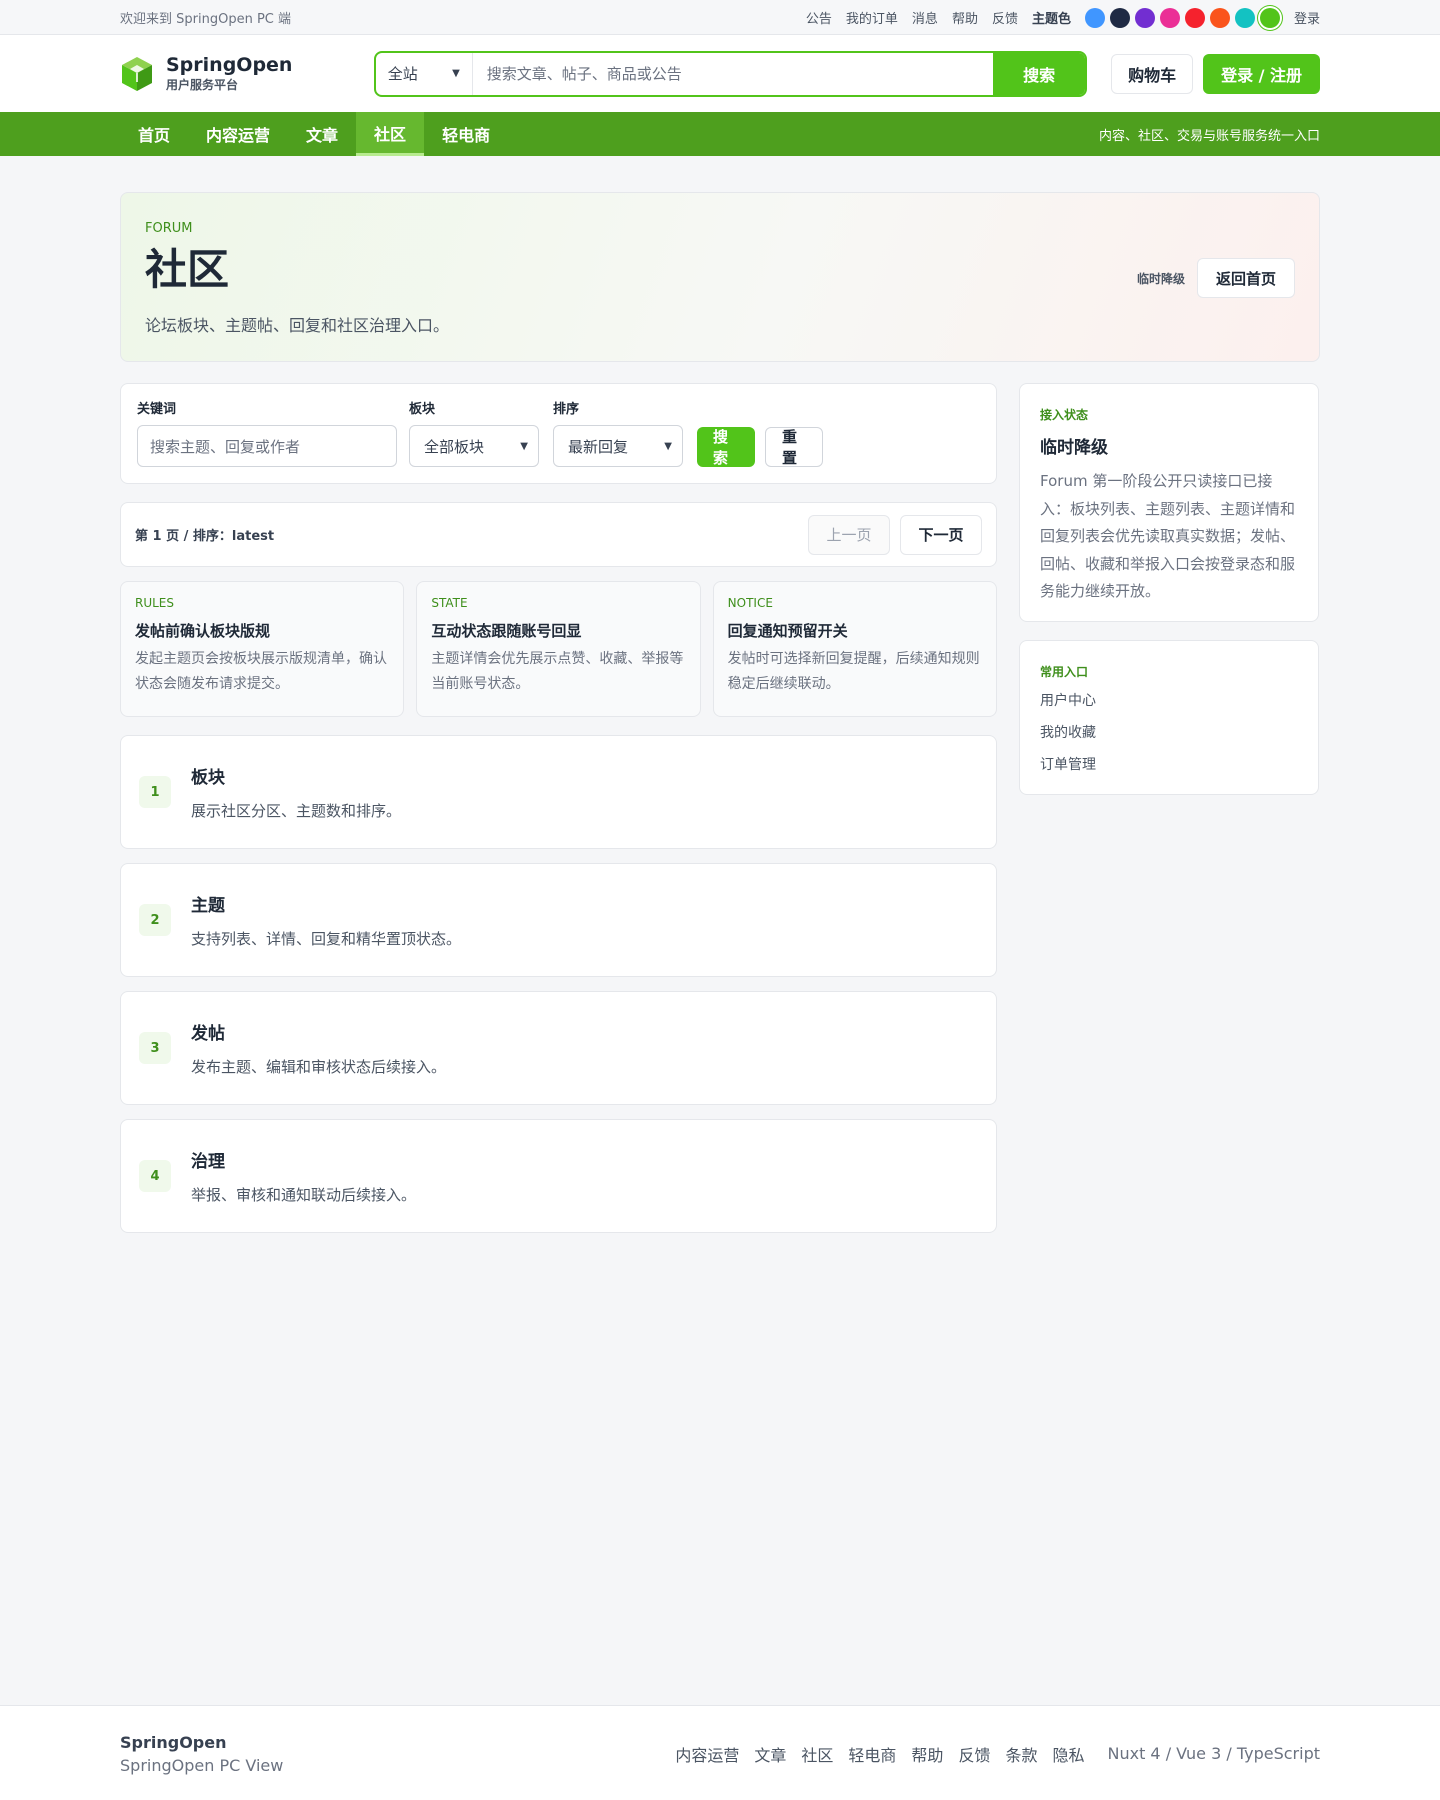 The width and height of the screenshot is (1440, 1800). I want to click on notice-title: 互动状态跟随账号回显, so click(506, 631).